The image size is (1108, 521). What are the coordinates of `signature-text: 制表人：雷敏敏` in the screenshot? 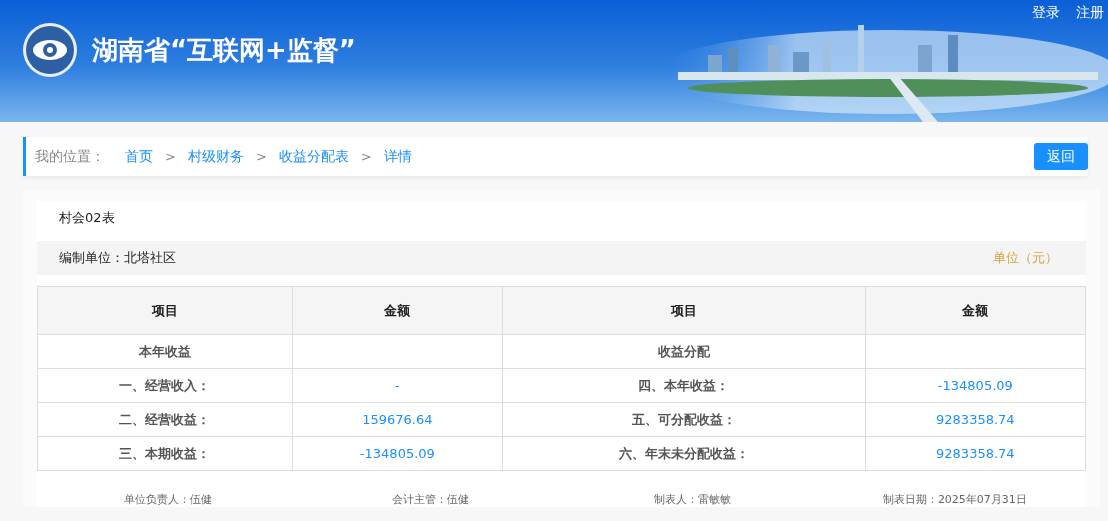 It's located at (693, 499).